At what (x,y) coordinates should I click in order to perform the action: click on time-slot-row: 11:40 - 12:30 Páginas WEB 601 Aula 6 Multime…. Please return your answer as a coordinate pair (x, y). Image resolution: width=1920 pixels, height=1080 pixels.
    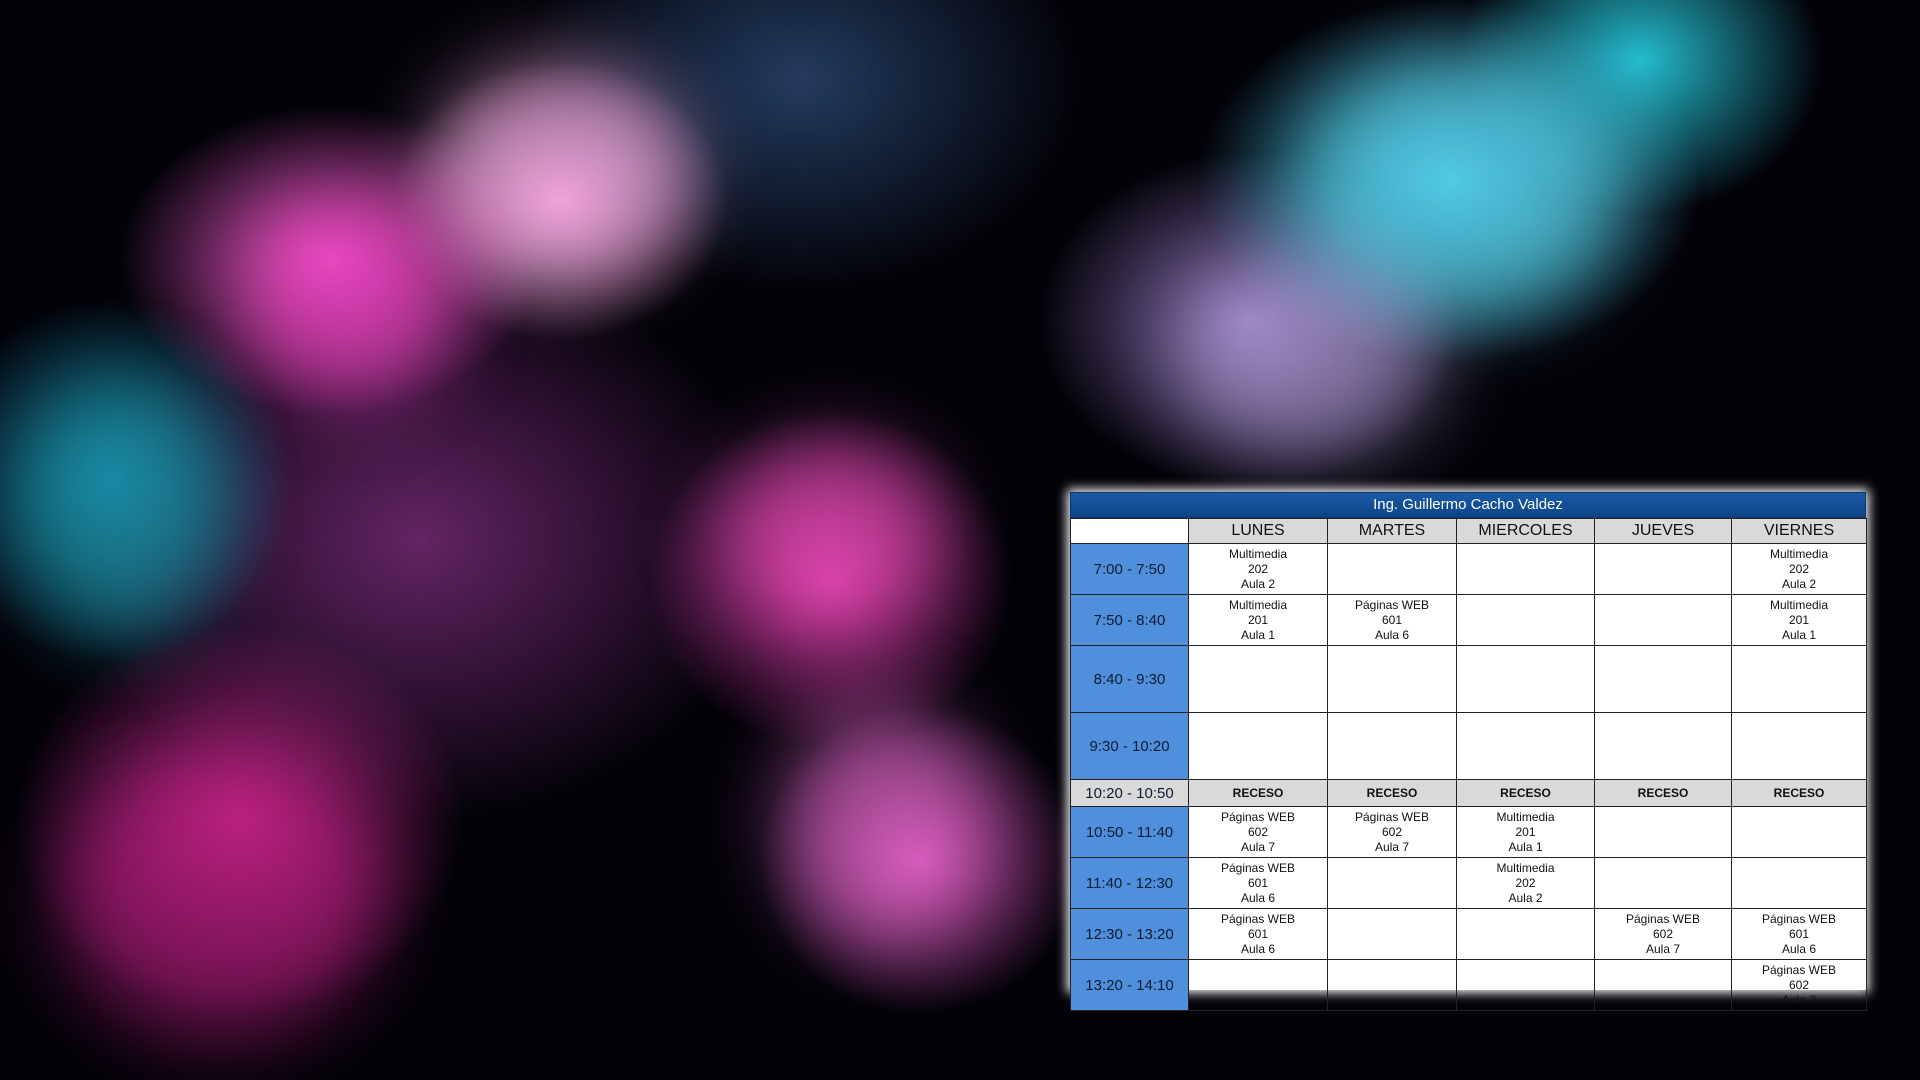
    Looking at the image, I should click on (1468, 883).